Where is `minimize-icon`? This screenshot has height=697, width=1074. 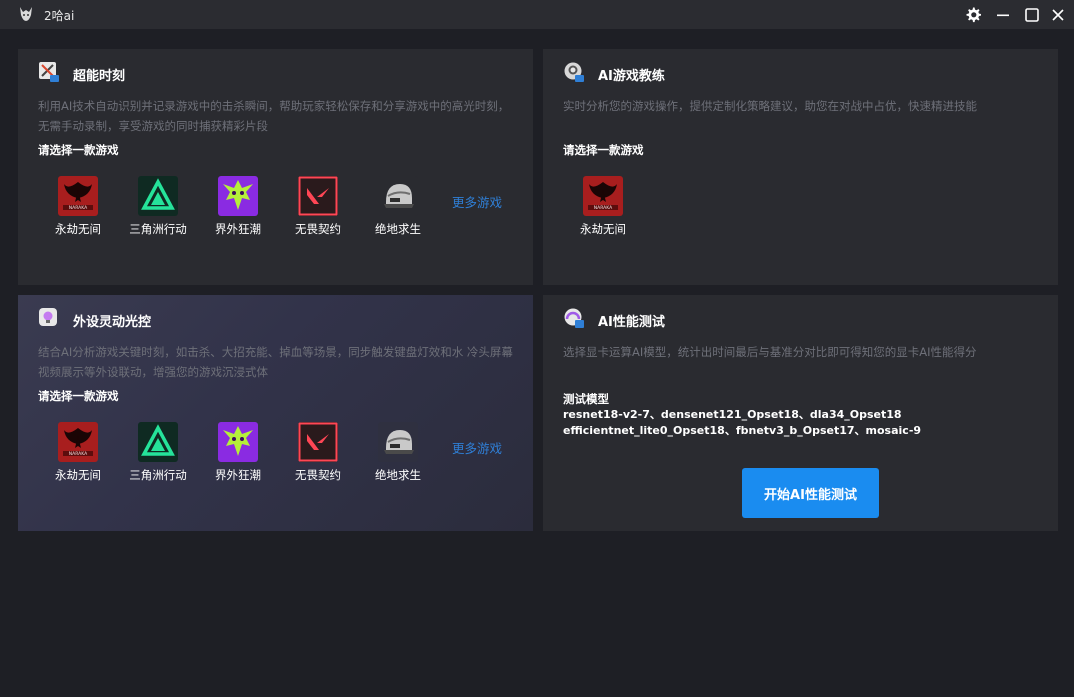 minimize-icon is located at coordinates (1003, 15).